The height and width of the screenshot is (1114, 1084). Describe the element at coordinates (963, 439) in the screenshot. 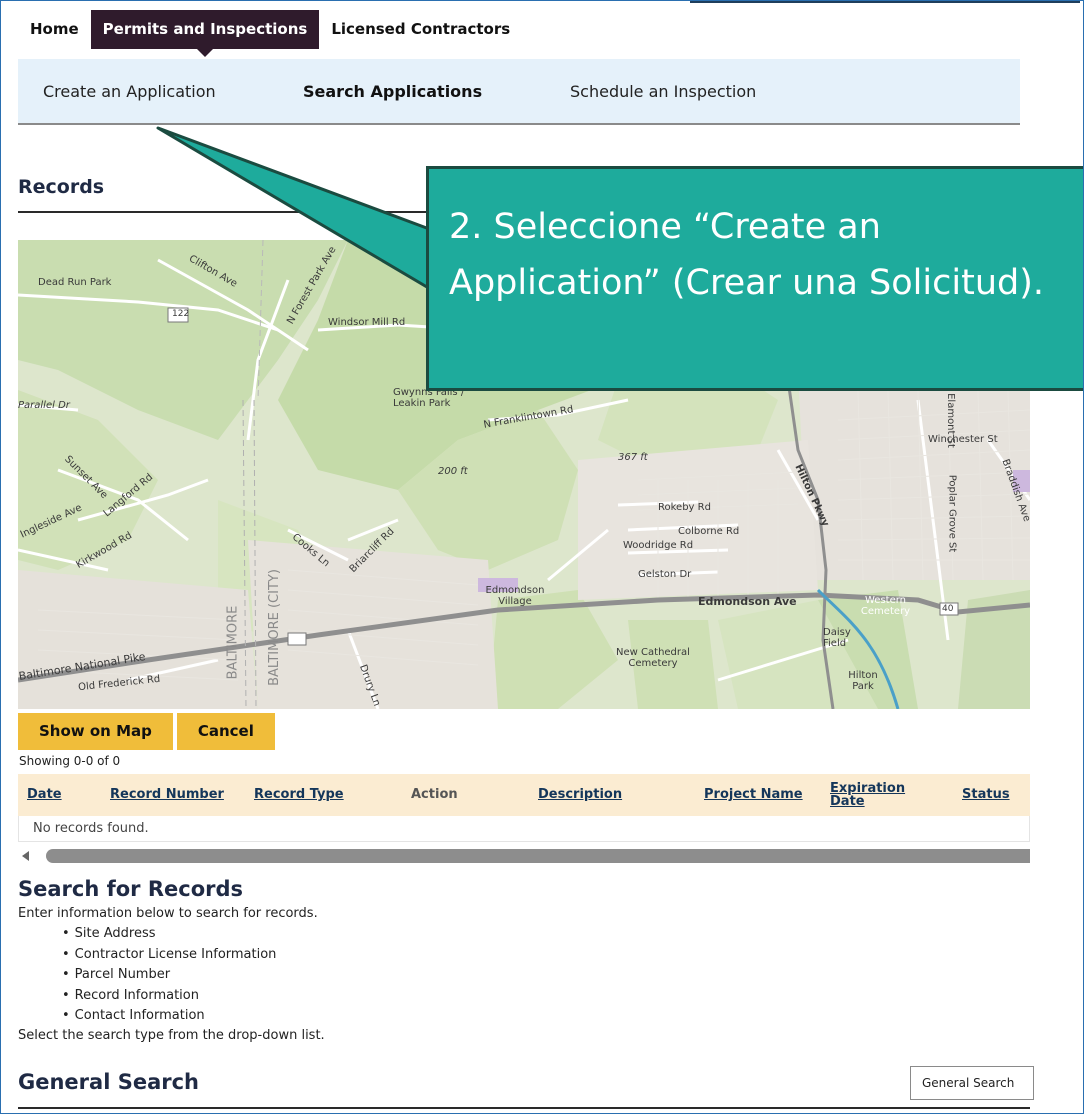

I see `map-label: Winchester St` at that location.